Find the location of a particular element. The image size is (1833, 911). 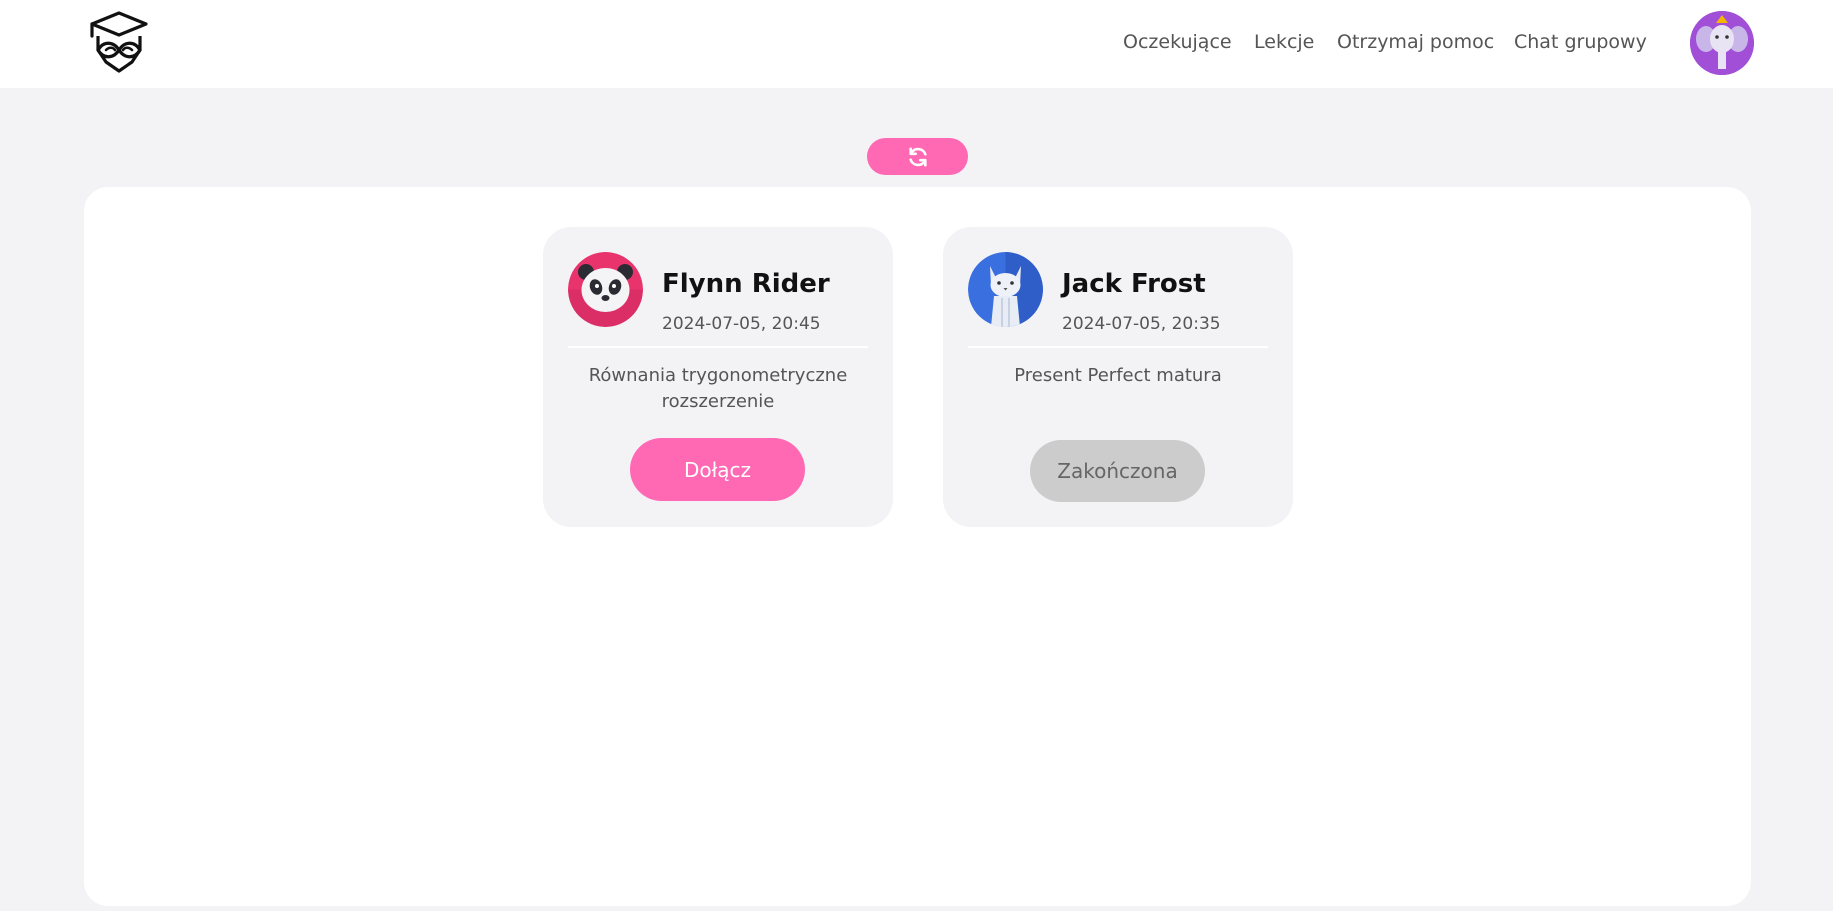

cat-avatar-icon is located at coordinates (1005, 289).